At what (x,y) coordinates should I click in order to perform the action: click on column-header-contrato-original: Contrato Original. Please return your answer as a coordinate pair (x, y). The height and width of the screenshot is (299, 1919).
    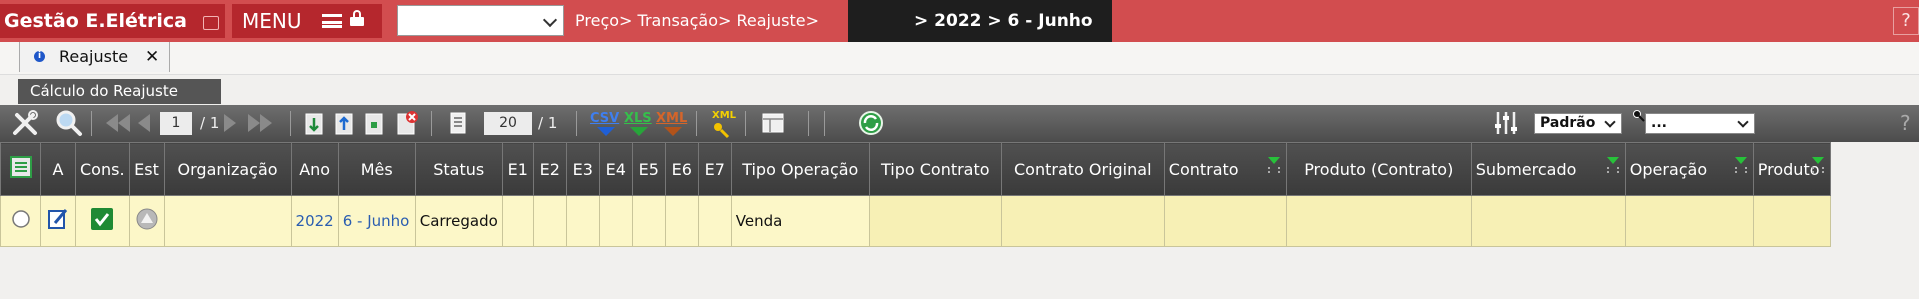
    Looking at the image, I should click on (1082, 169).